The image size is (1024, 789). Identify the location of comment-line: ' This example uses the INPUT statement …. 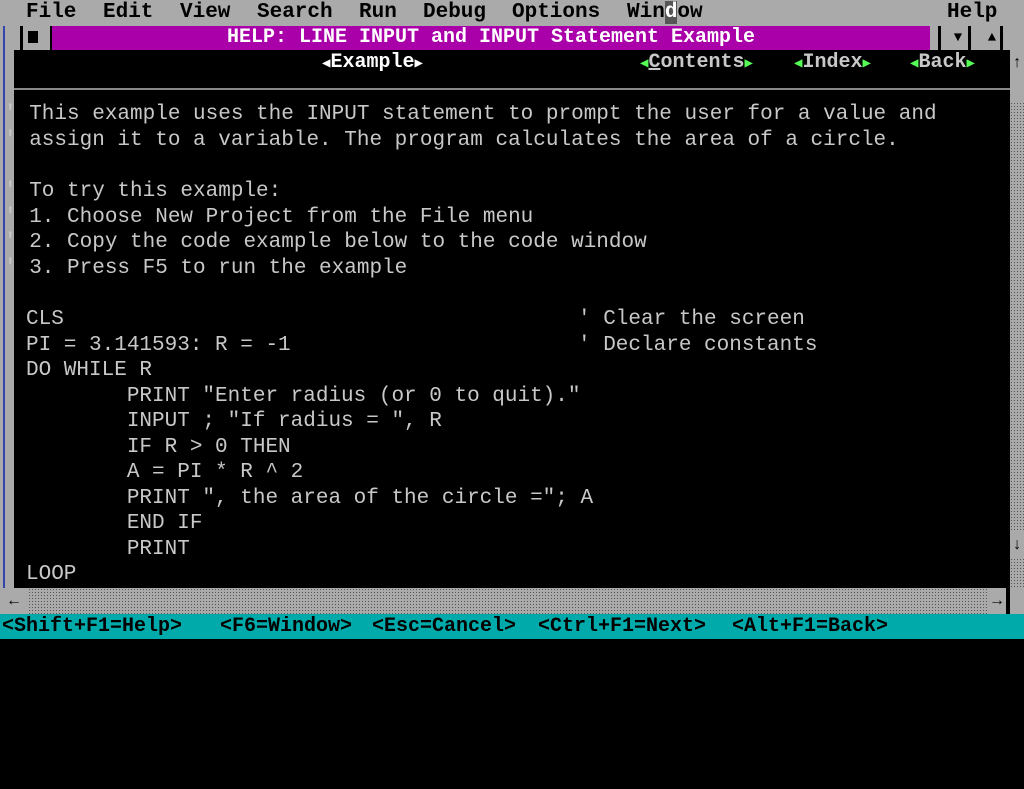
(470, 114).